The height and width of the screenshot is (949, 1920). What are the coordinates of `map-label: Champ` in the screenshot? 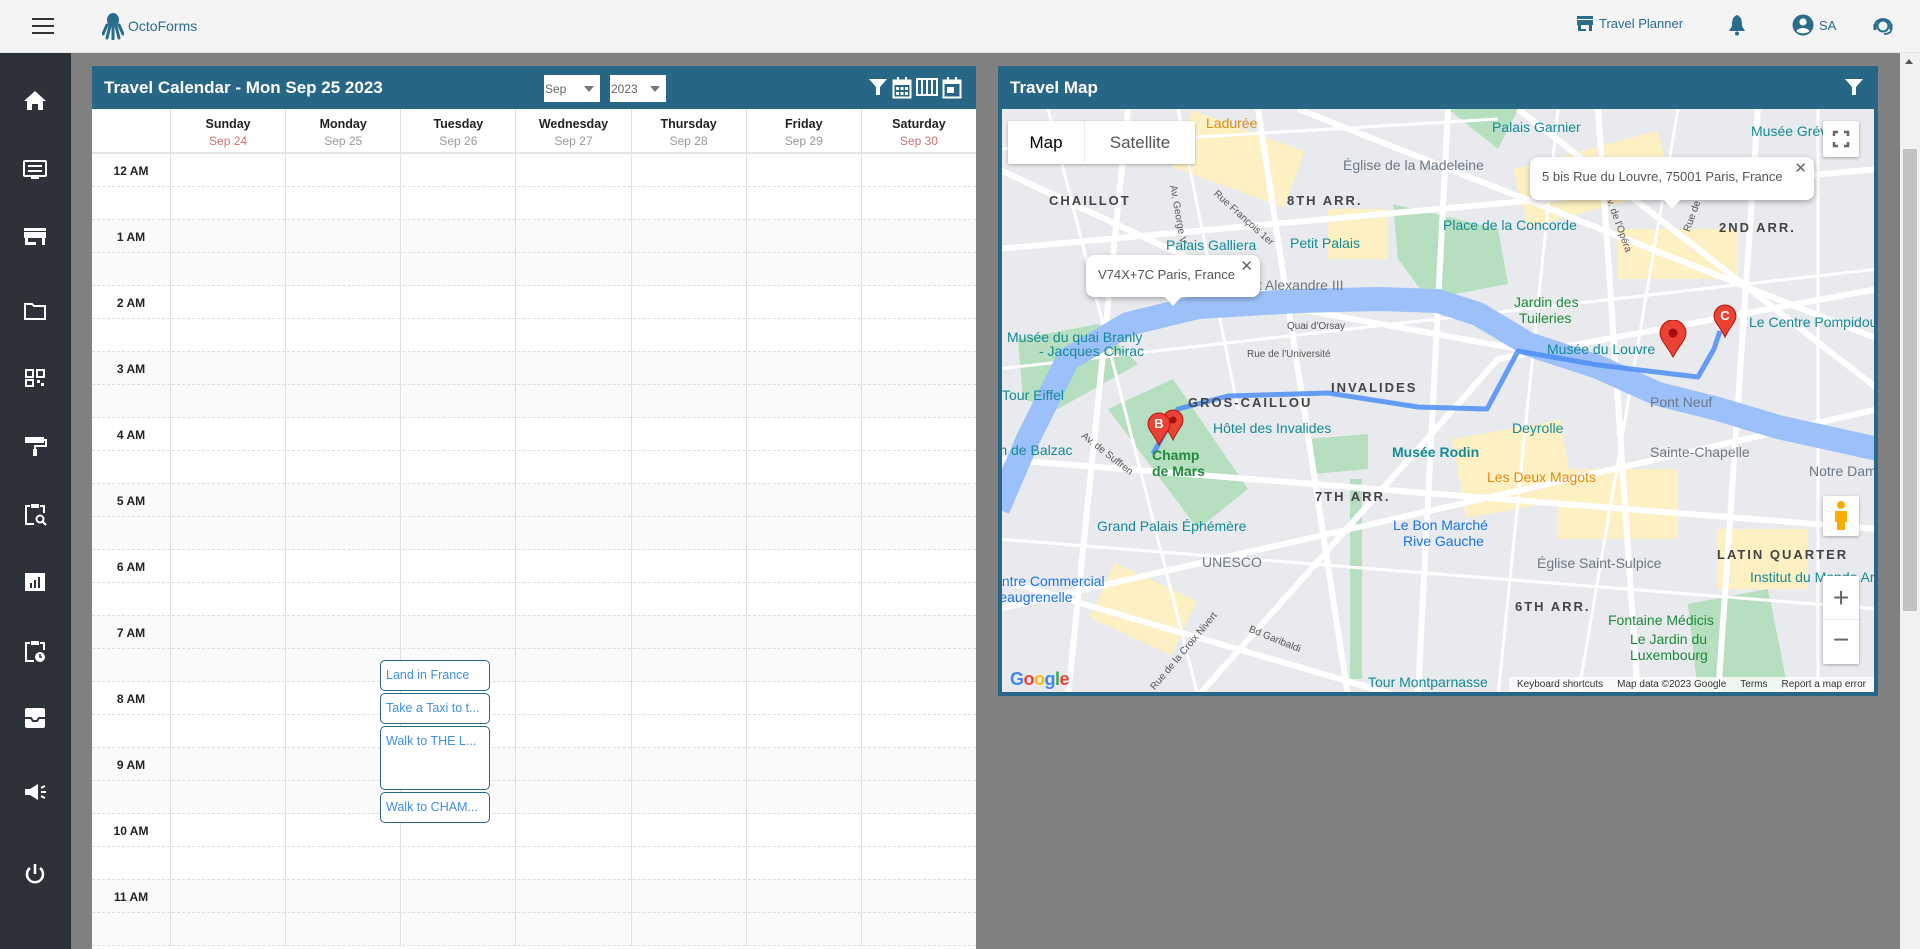 It's located at (1175, 455).